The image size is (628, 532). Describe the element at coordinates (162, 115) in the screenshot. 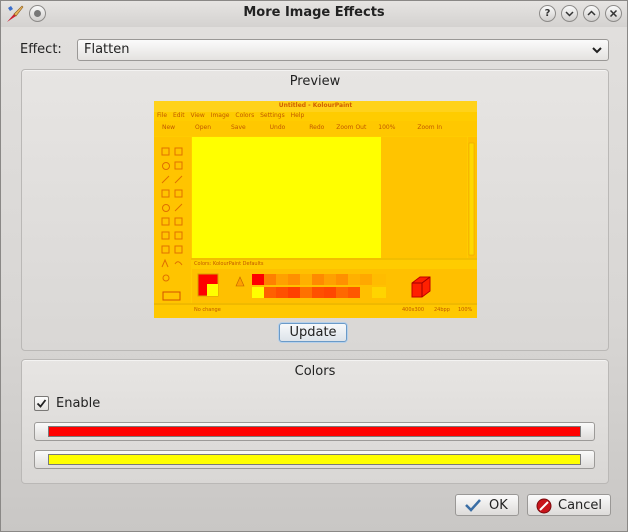

I see `preview-menu-file: File` at that location.